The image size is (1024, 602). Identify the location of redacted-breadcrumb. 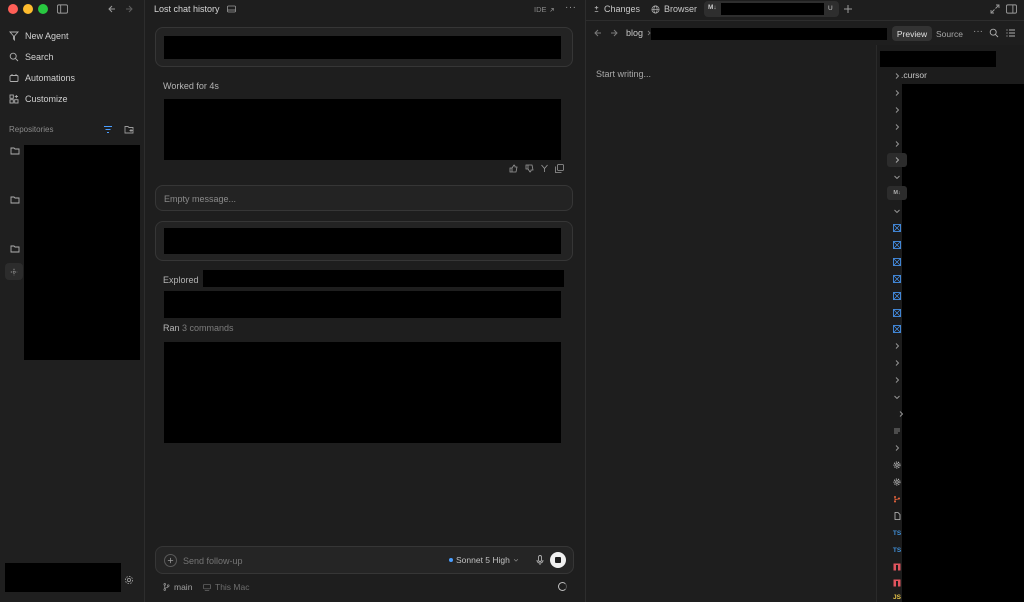
(769, 34).